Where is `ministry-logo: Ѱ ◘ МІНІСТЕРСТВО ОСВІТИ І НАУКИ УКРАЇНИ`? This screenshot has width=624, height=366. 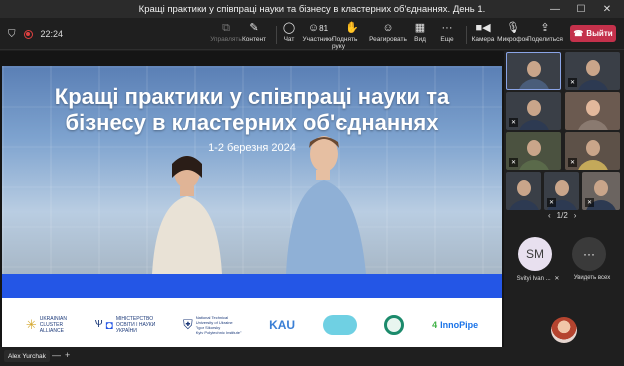 ministry-logo: Ѱ ◘ МІНІСТЕРСТВО ОСВІТИ І НАУКИ УКРАЇНИ is located at coordinates (125, 325).